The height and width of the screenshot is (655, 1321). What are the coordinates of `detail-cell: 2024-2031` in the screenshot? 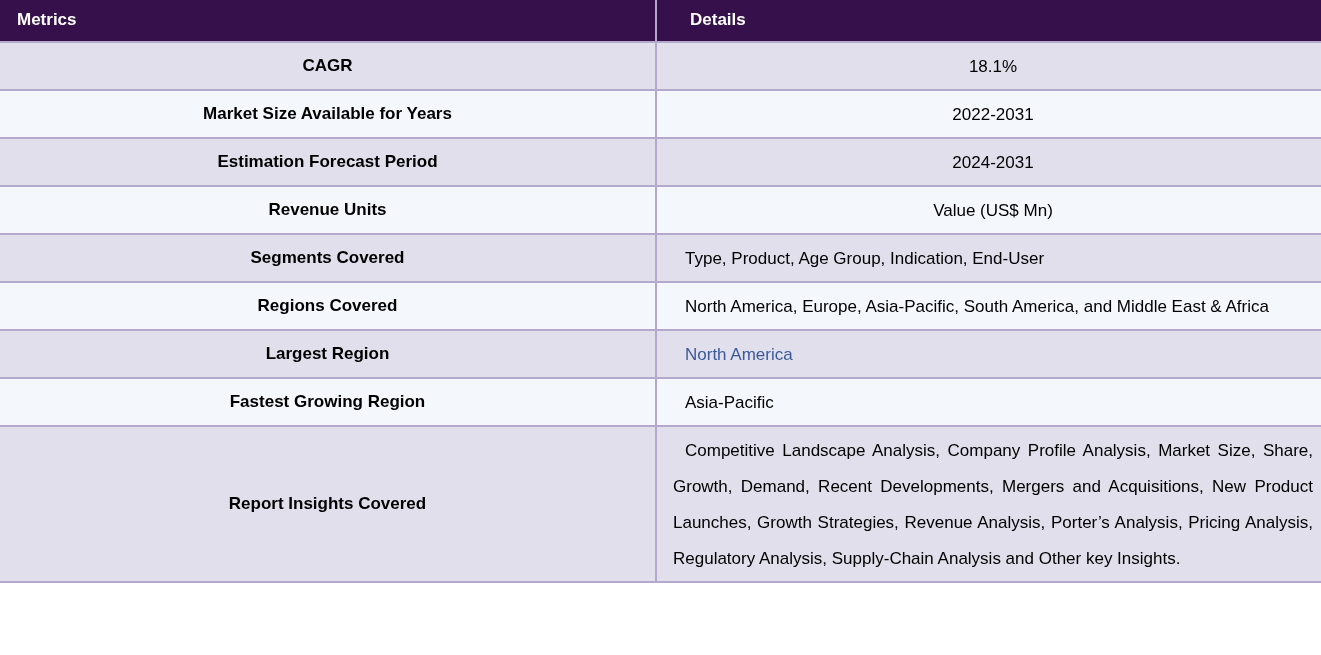 It's located at (988, 162).